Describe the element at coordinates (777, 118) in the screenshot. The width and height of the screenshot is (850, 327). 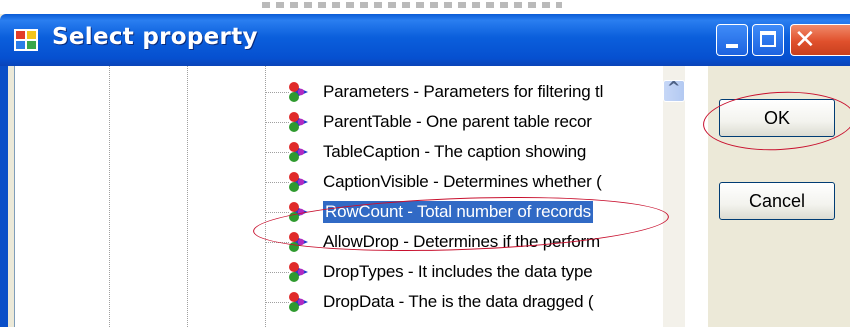
I see `ok-button: OK` at that location.